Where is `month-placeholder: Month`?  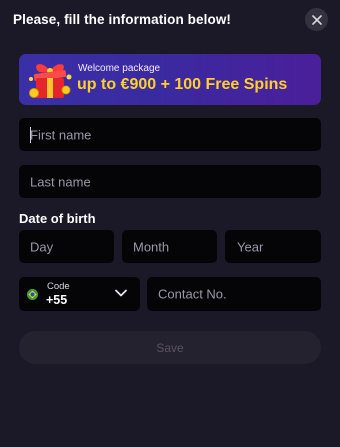
month-placeholder: Month is located at coordinates (151, 246).